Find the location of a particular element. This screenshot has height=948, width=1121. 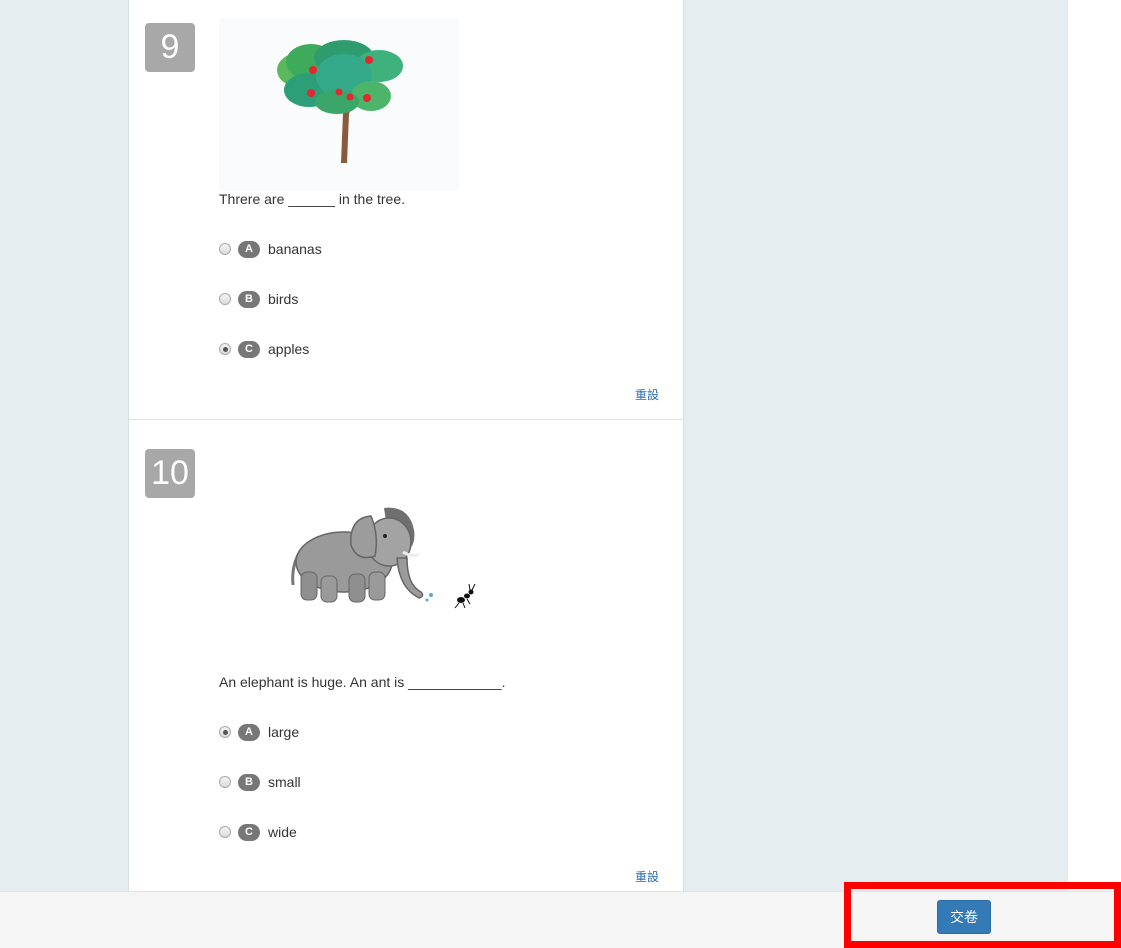

option-c: C apples is located at coordinates (264, 349).